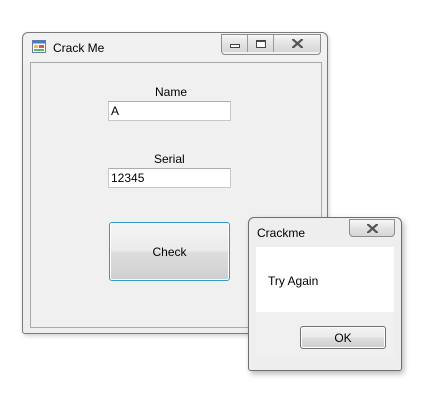 The image size is (428, 410). I want to click on minimize-icon, so click(234, 45).